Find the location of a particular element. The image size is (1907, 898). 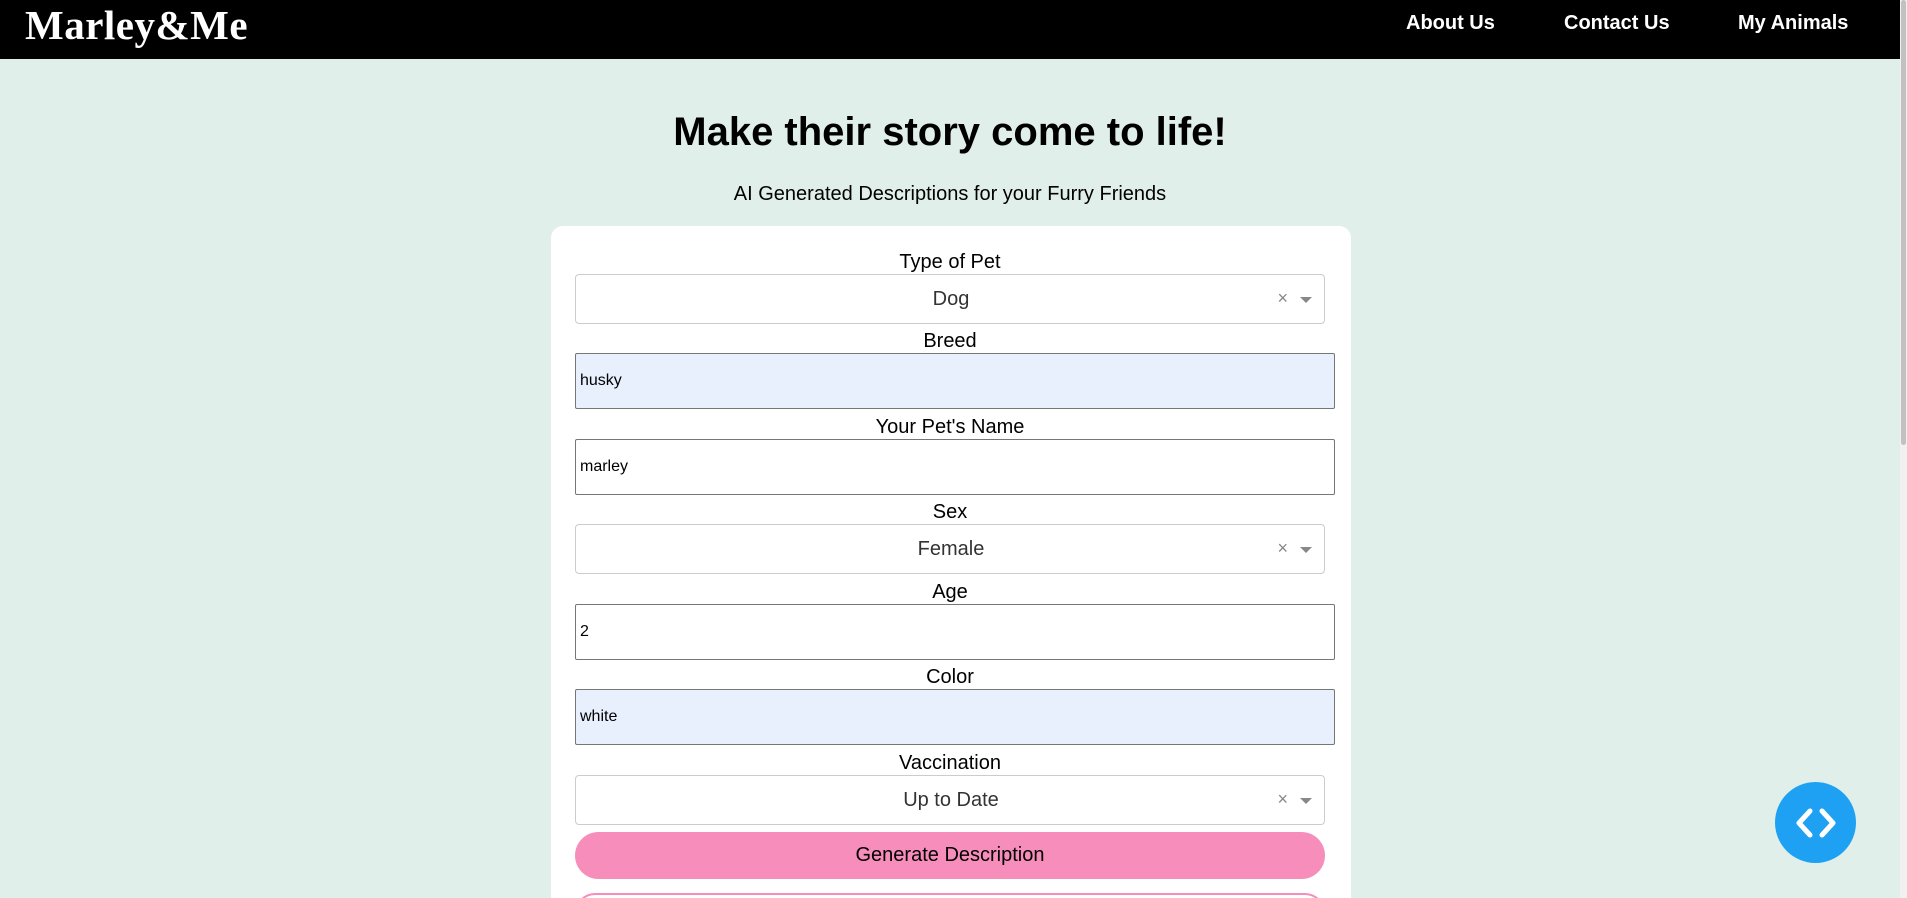

sex-select: Female × is located at coordinates (950, 549).